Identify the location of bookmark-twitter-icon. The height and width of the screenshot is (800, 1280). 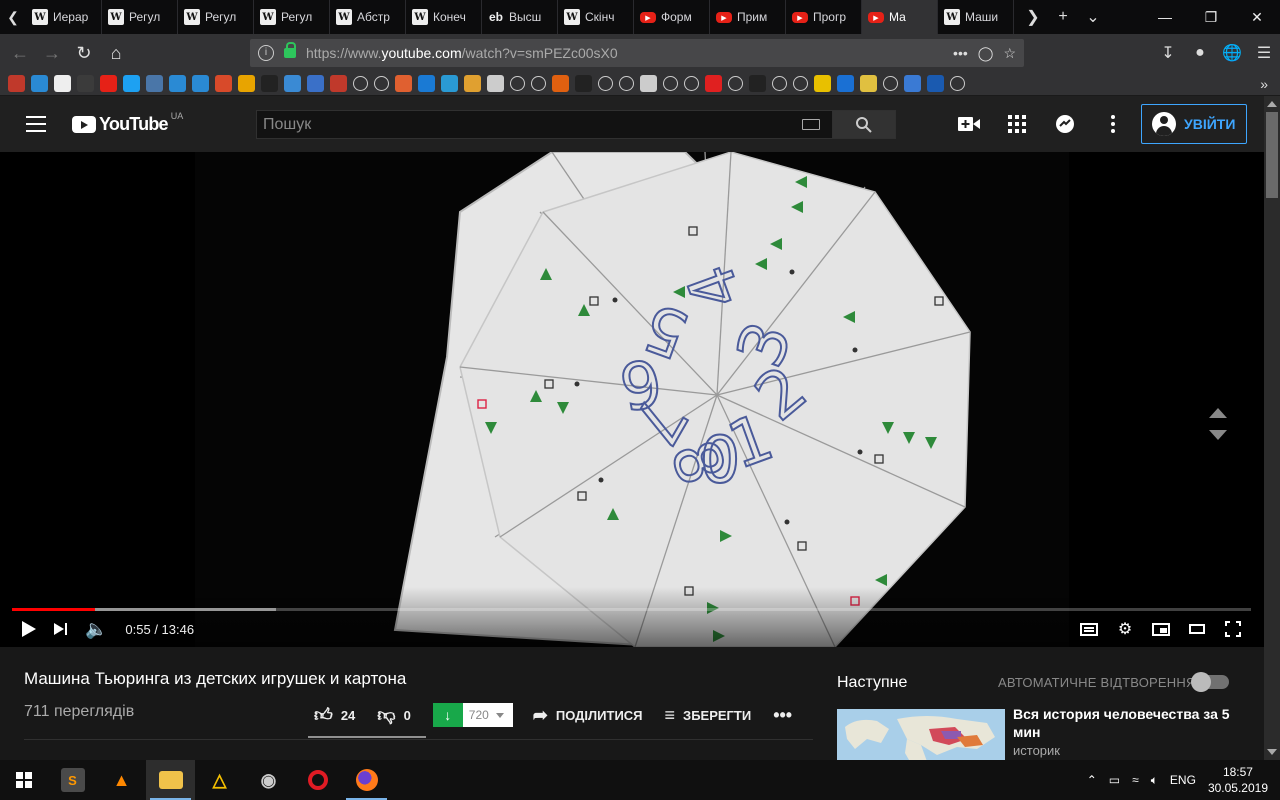
(131, 83).